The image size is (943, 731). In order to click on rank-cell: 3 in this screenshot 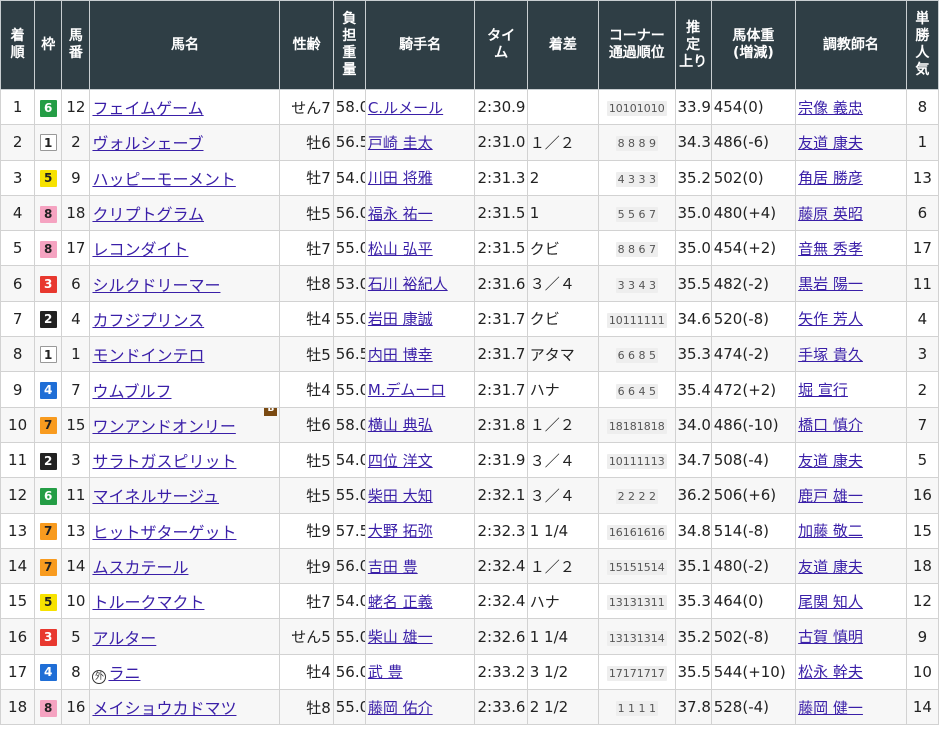, I will do `click(18, 177)`.